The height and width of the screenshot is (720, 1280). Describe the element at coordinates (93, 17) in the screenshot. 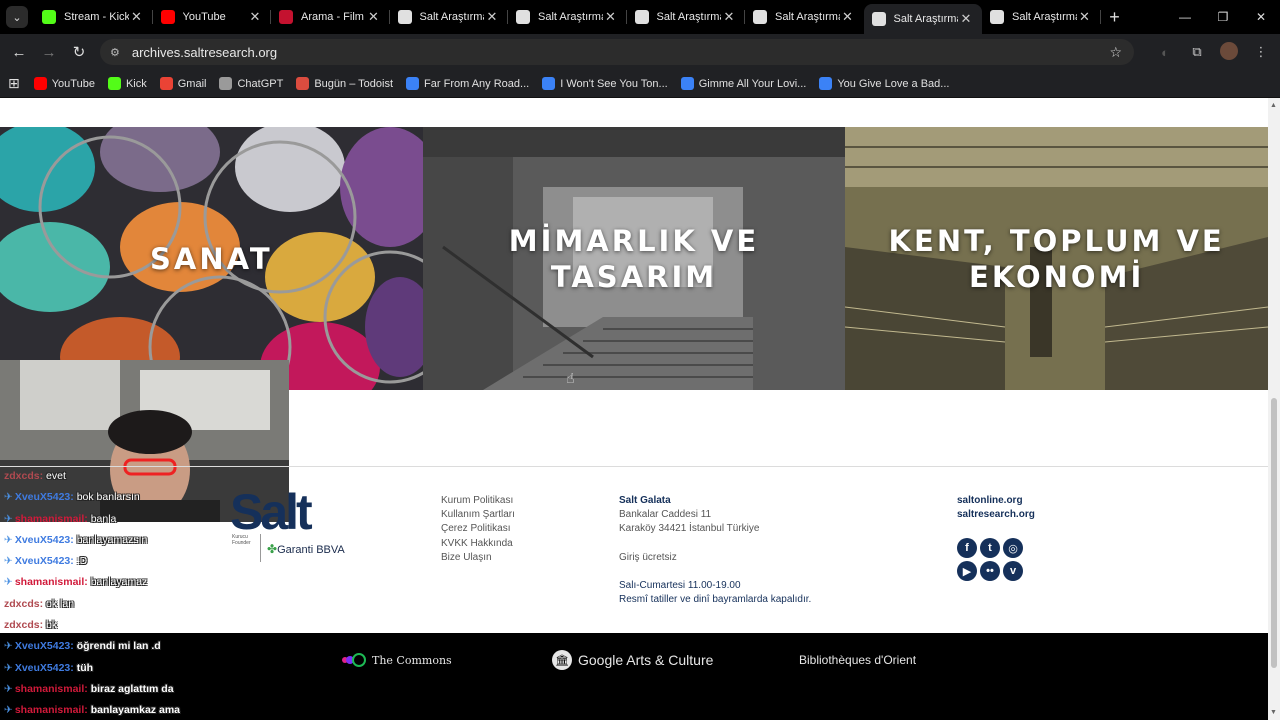

I see `browser-tab: Stream - Kick ✕` at that location.